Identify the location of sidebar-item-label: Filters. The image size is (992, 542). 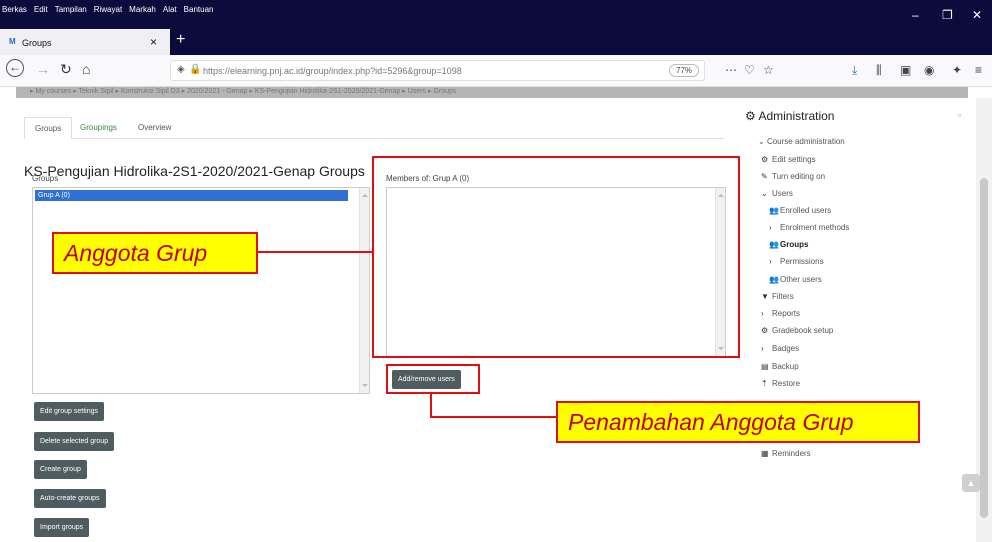
(783, 296).